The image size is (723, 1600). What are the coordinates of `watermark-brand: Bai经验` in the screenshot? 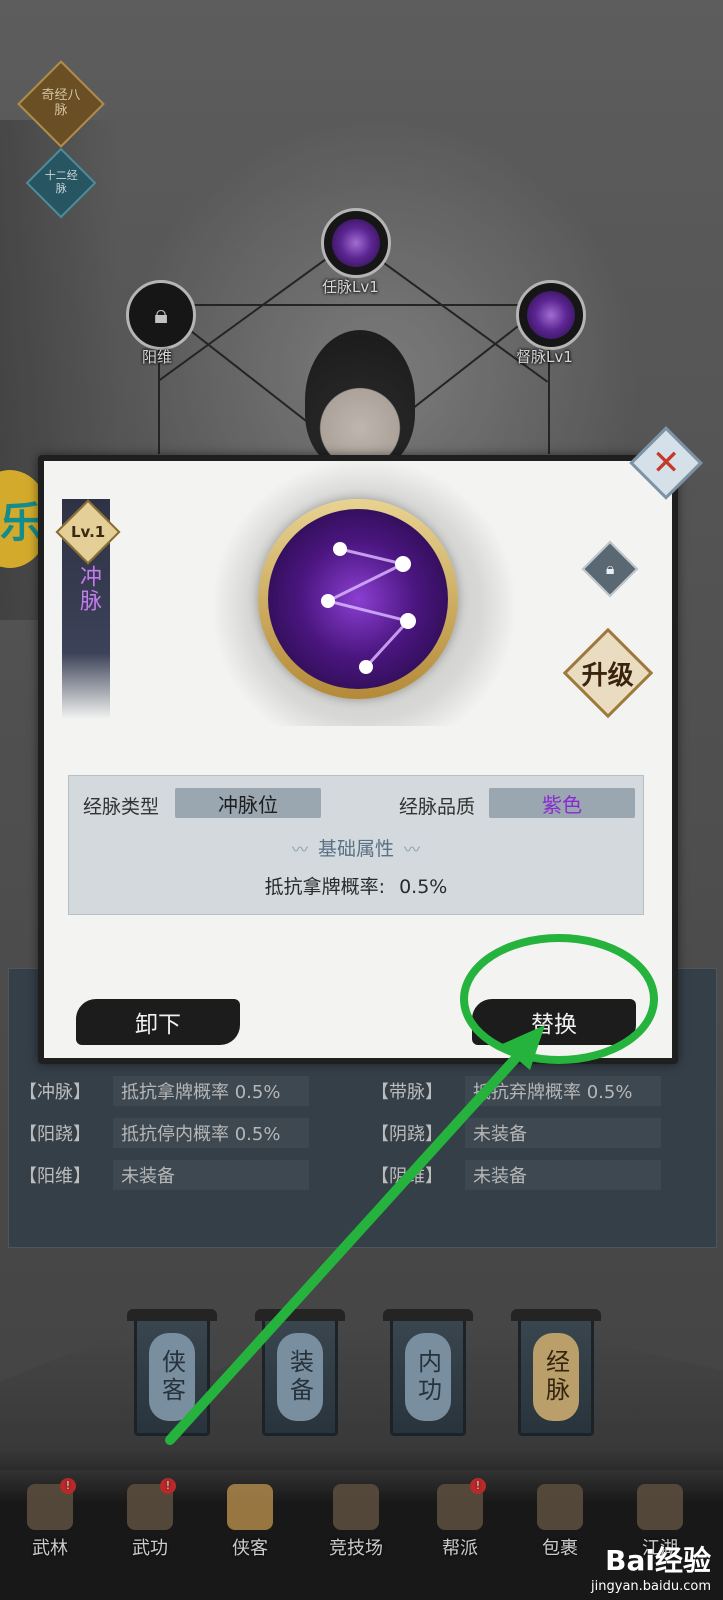 It's located at (658, 1560).